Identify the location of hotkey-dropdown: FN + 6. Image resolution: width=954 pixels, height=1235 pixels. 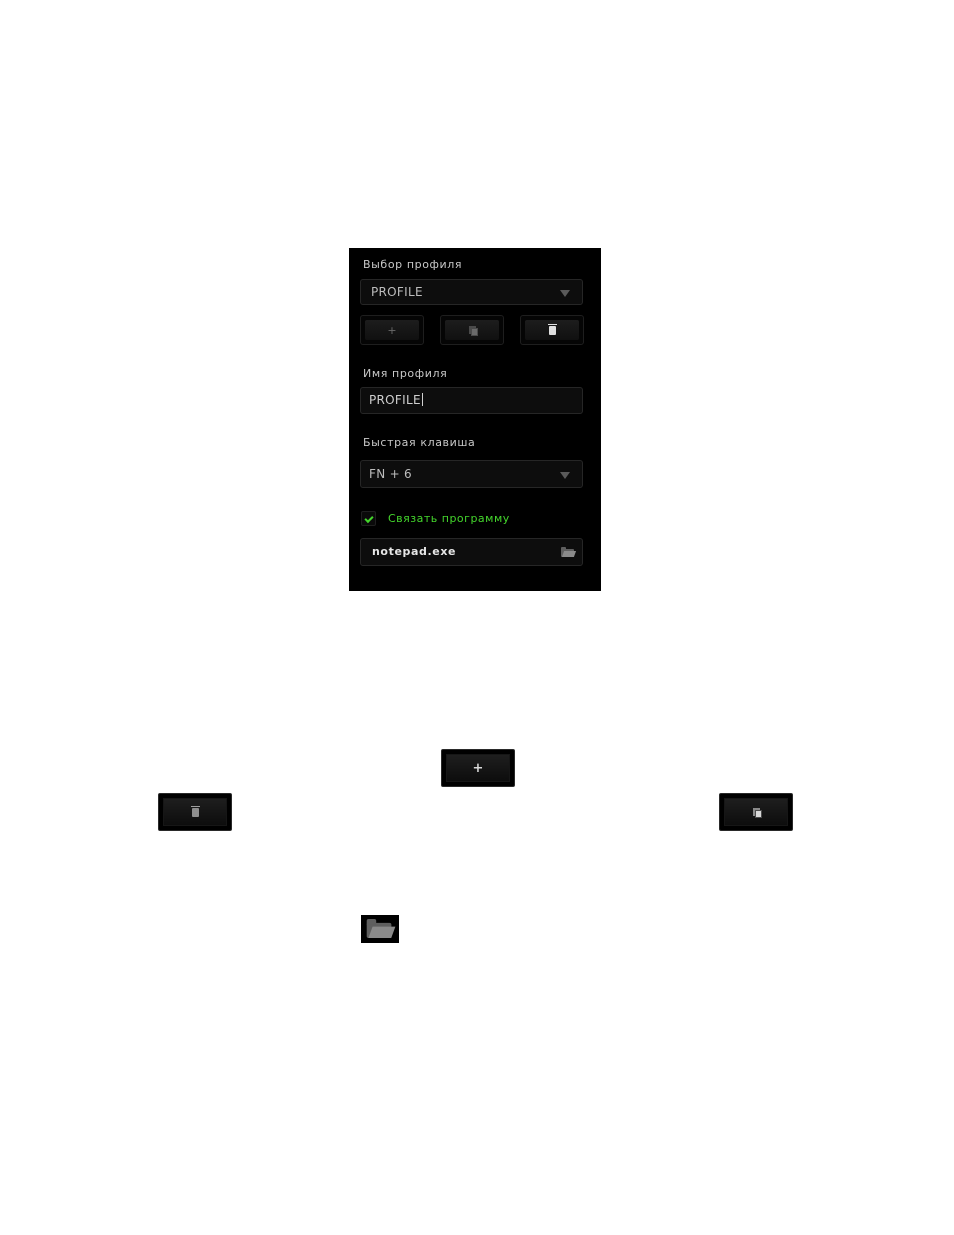
(471, 474).